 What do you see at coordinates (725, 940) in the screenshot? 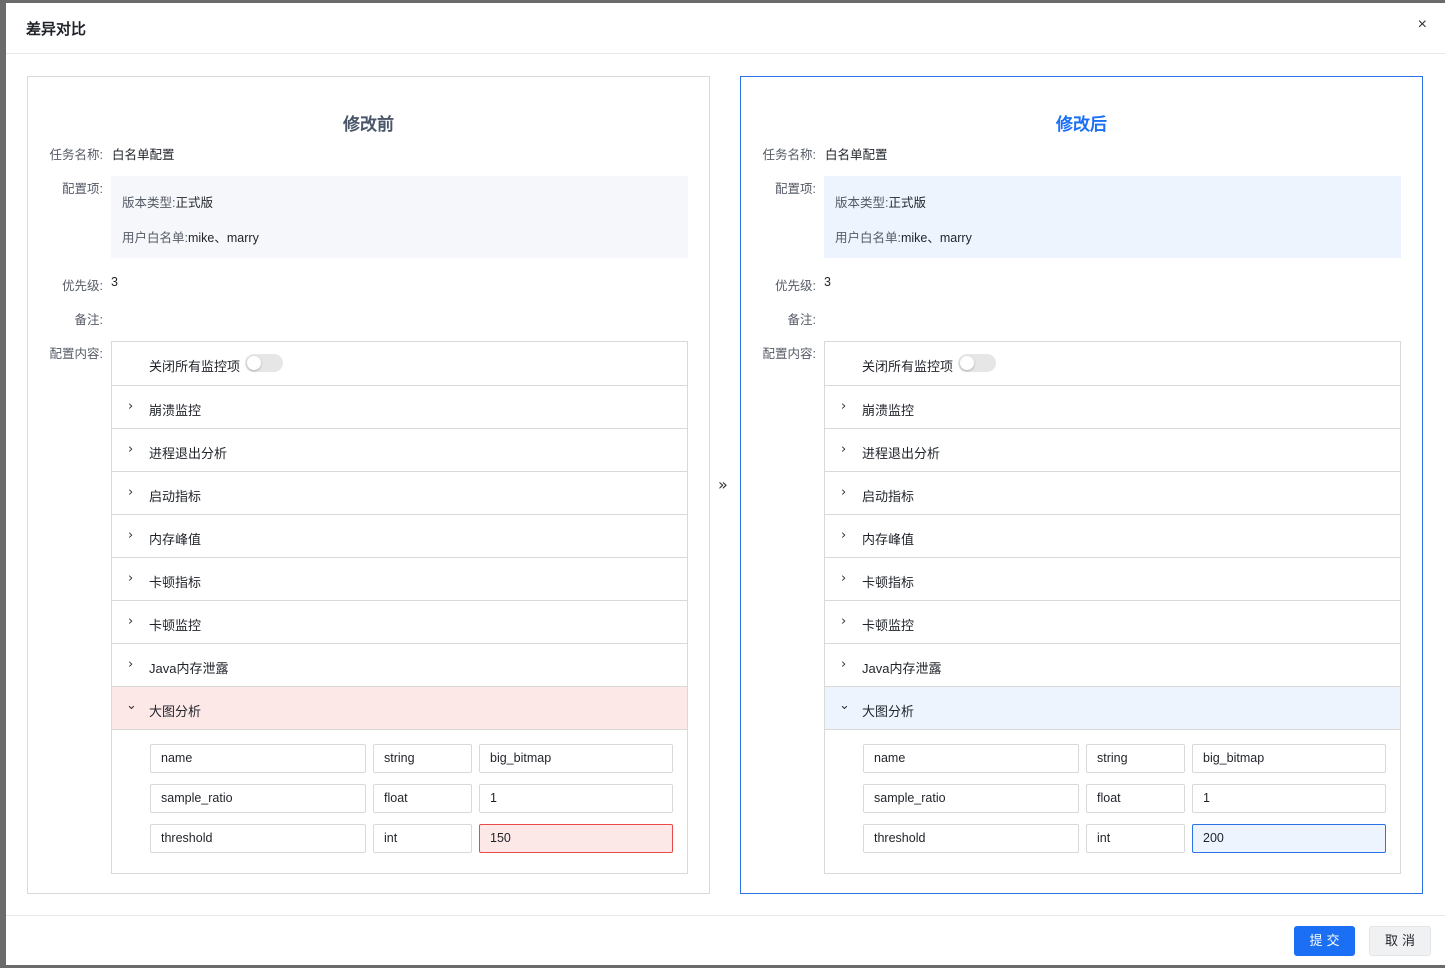
I see `modal-footer: 提交 取消` at bounding box center [725, 940].